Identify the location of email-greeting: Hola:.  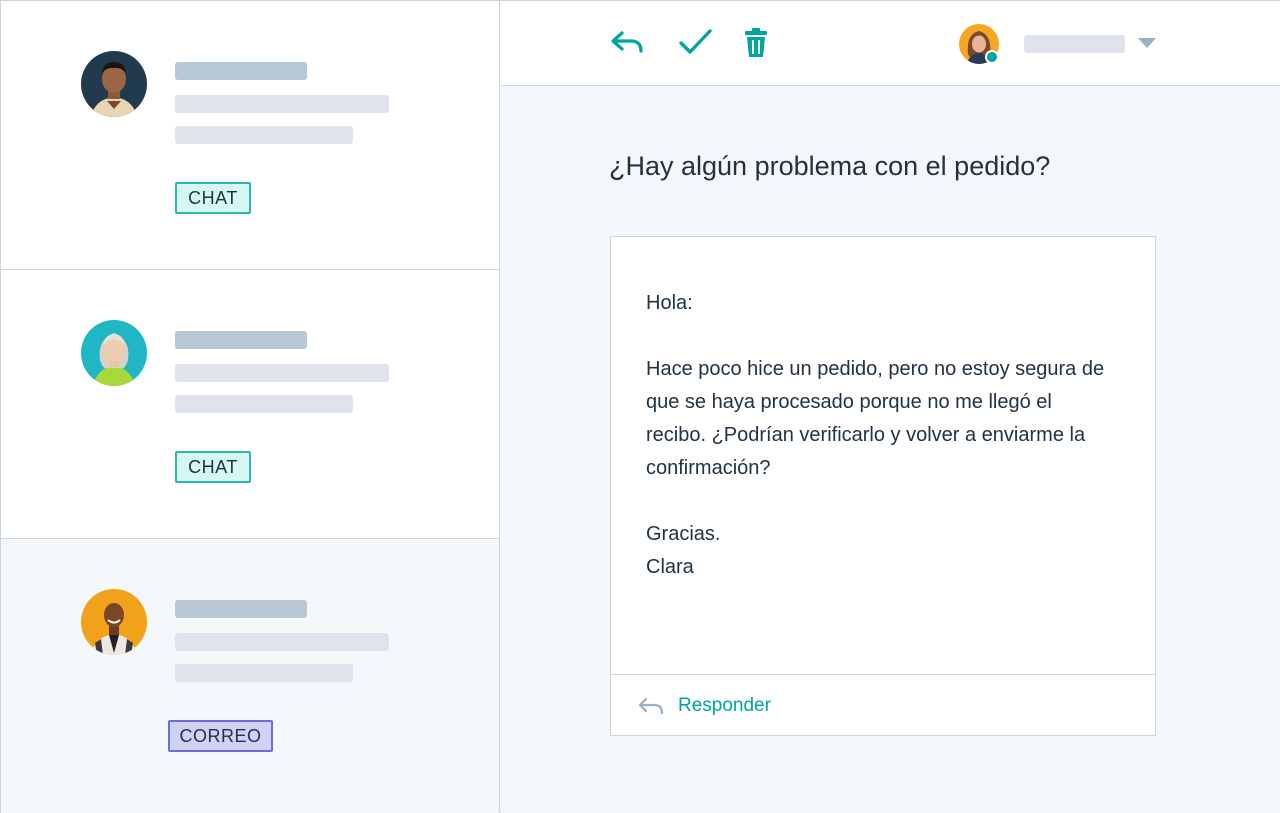
(669, 303).